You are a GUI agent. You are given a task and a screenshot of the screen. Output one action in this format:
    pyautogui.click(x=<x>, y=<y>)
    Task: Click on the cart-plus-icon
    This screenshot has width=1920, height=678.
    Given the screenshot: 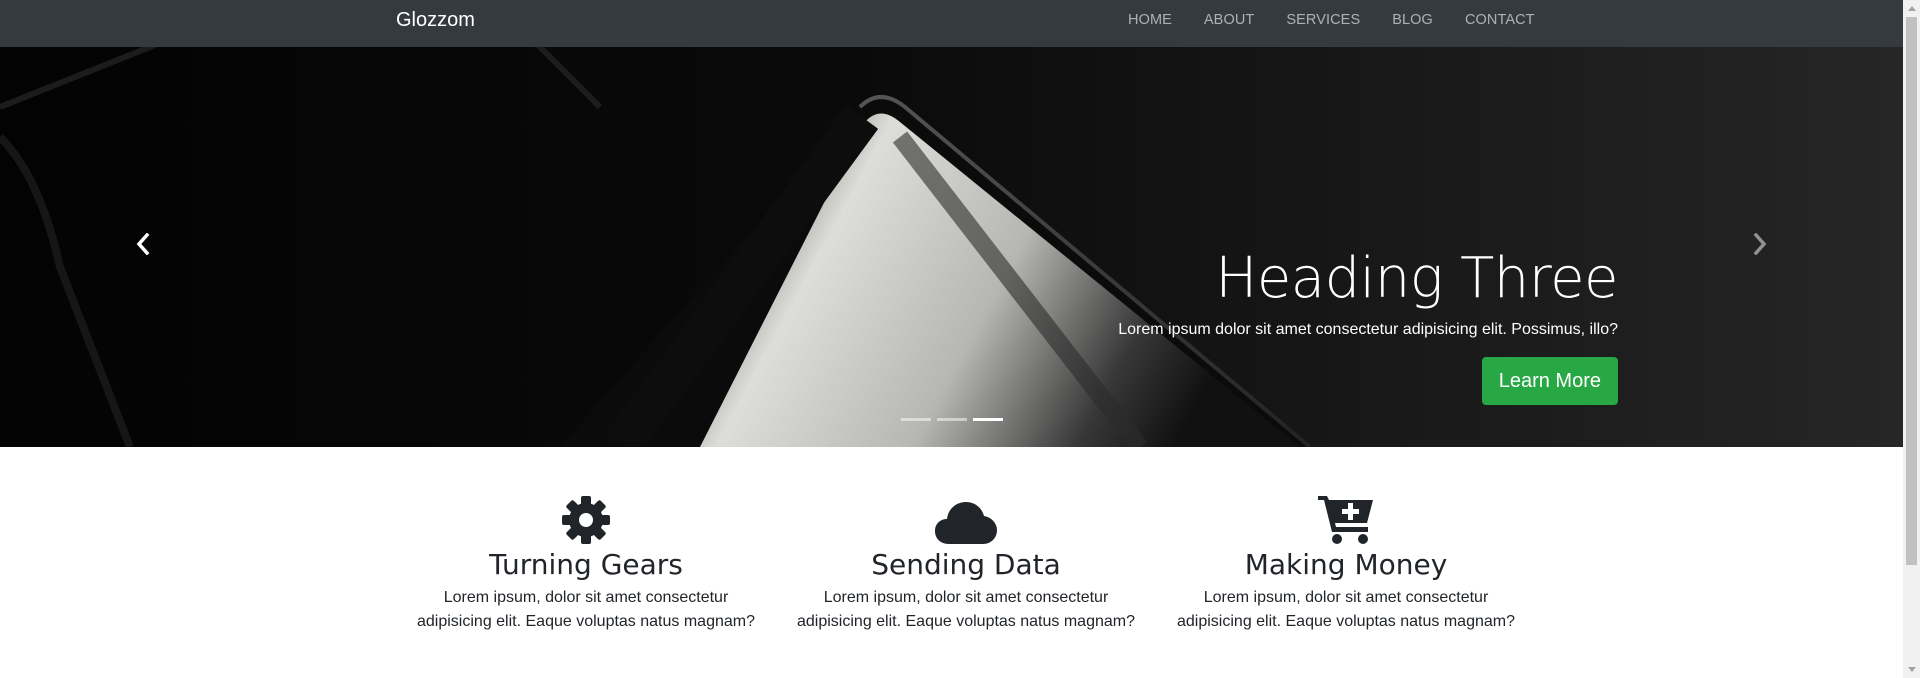 What is the action you would take?
    pyautogui.click(x=1345, y=520)
    